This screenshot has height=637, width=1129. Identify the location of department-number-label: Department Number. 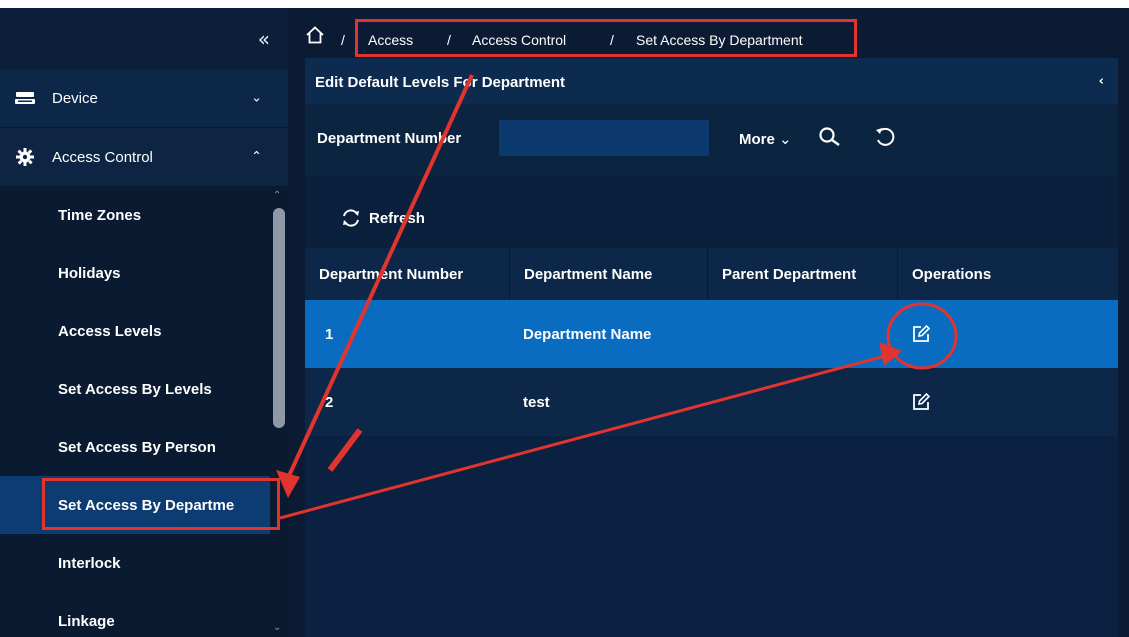
(389, 138).